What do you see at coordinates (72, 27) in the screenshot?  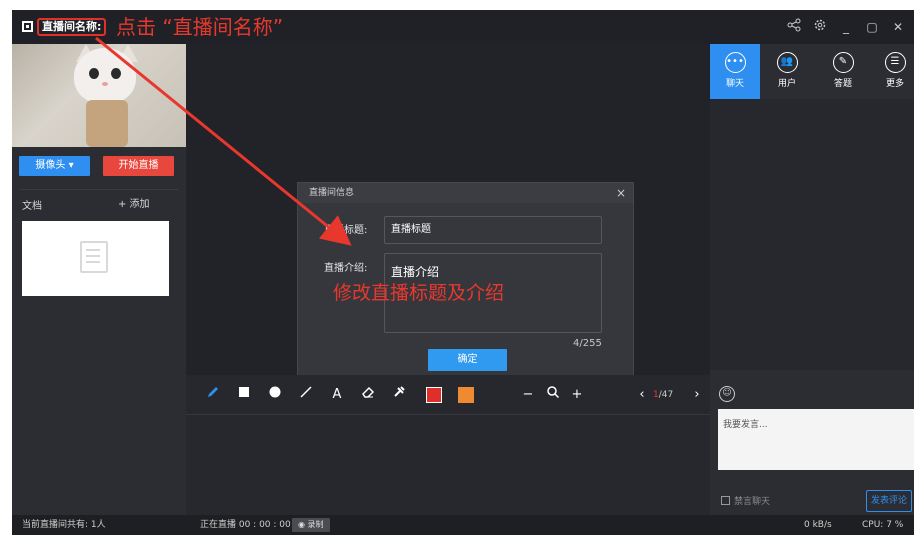 I see `room-name-button: 直播间名称:` at bounding box center [72, 27].